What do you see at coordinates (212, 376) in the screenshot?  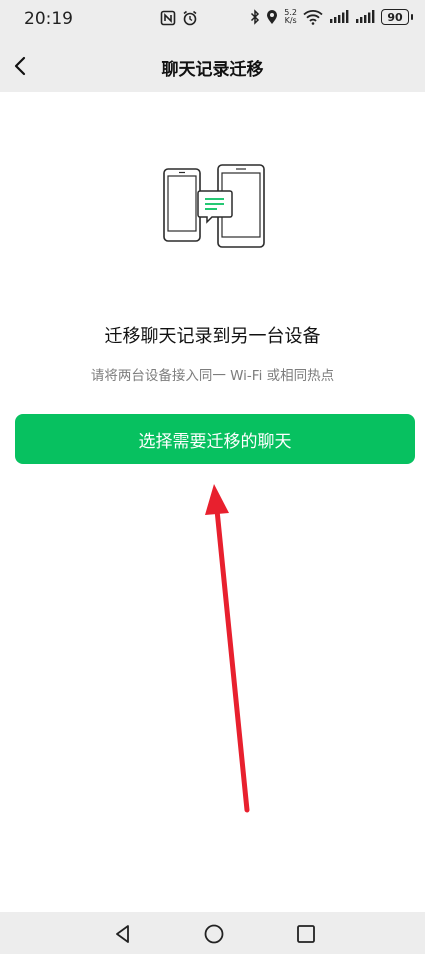 I see `migration-hint: 请将两台设备接入同一 Wi-Fi 或相同热点` at bounding box center [212, 376].